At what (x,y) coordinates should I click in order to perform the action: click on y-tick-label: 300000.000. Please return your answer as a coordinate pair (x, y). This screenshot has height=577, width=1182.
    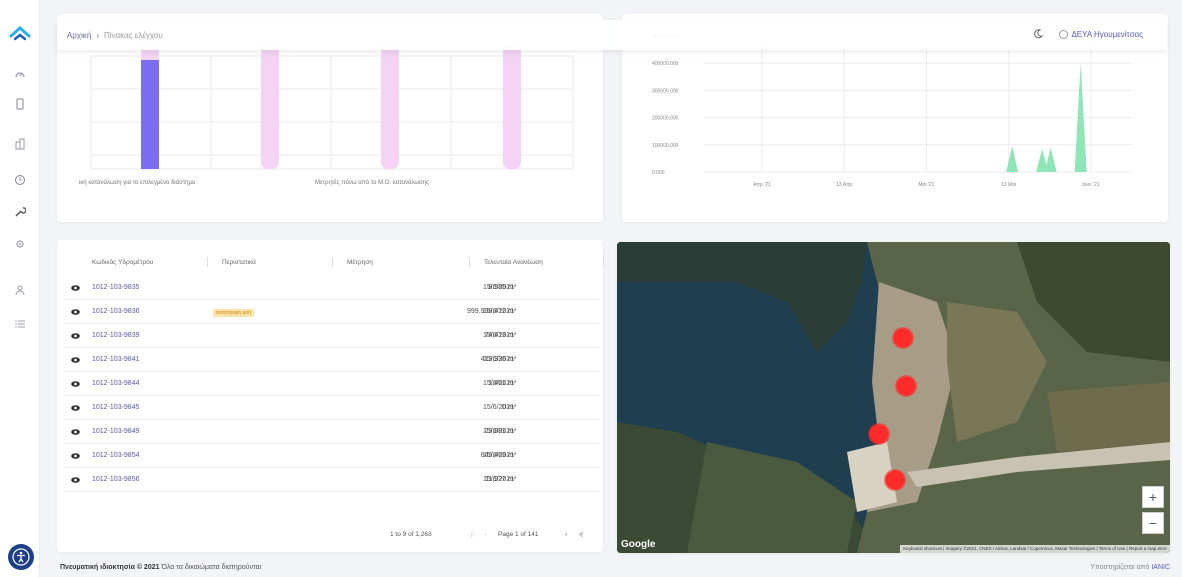
    Looking at the image, I should click on (665, 91).